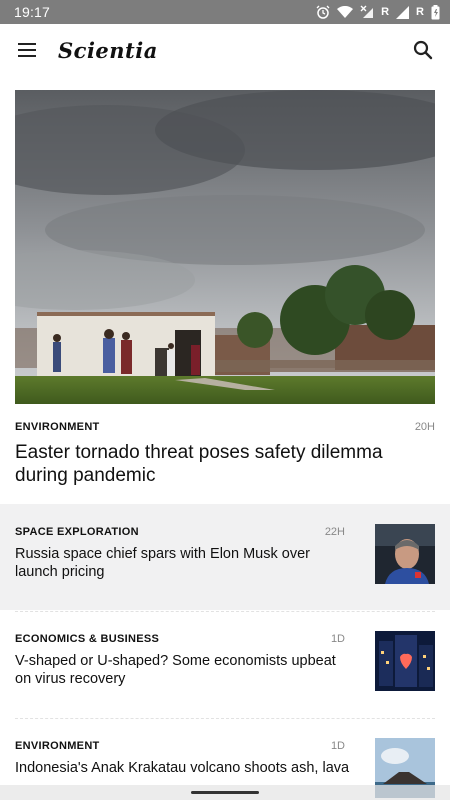  I want to click on story-meta: SPACE EXPLORATION 22H, so click(180, 532).